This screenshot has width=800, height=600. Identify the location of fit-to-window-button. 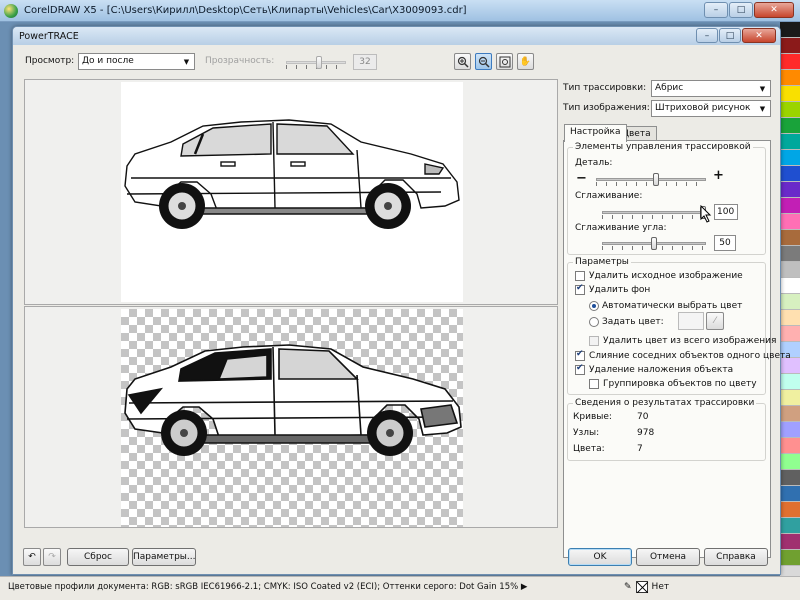
(504, 61).